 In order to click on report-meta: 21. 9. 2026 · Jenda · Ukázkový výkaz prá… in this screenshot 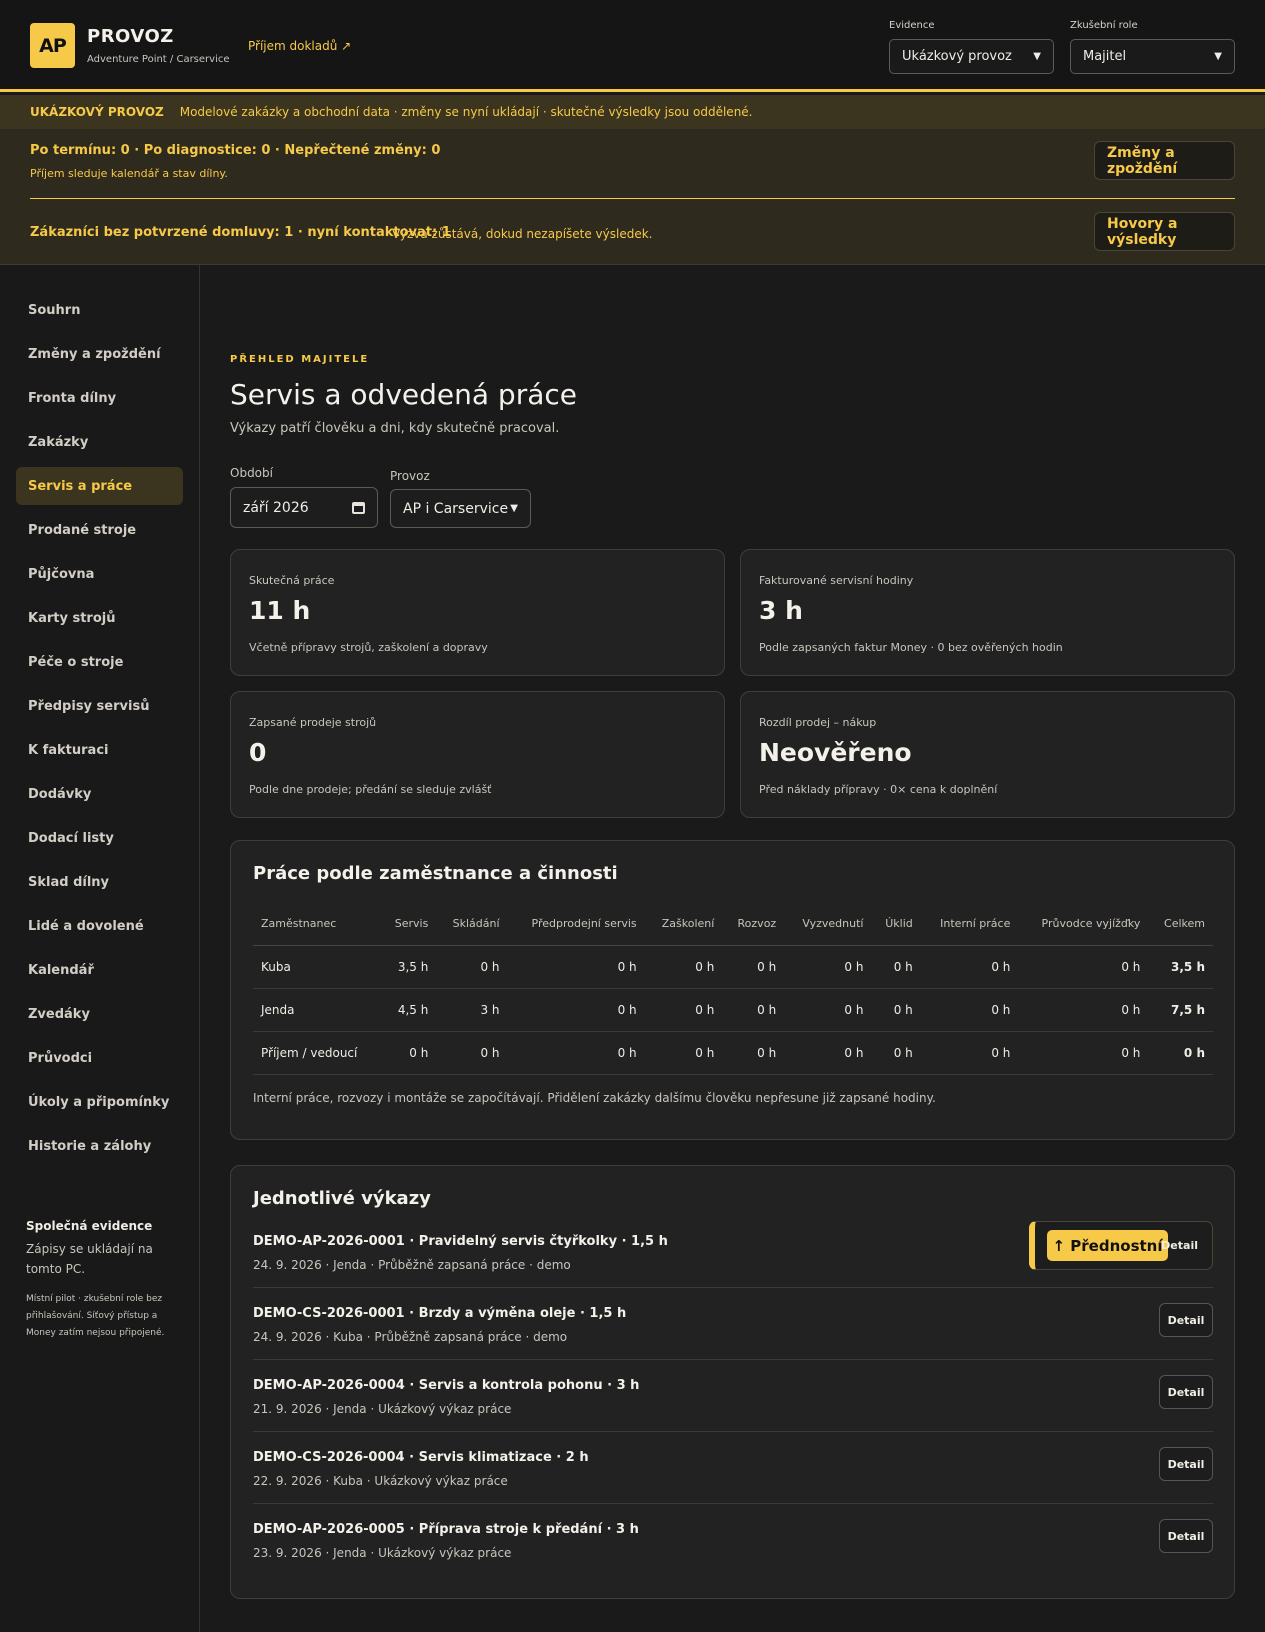, I will do `click(382, 1409)`.